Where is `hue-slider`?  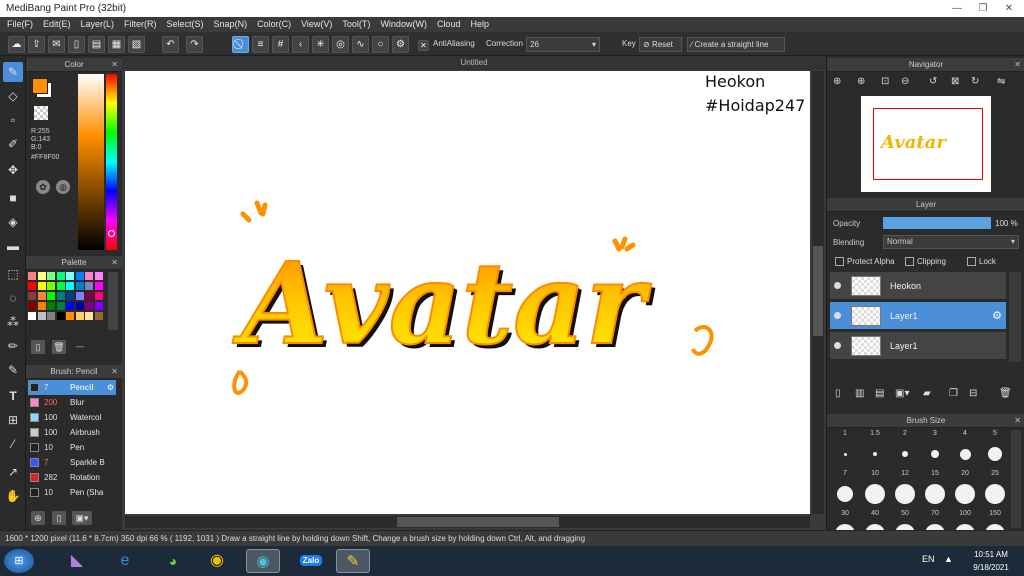
hue-slider is located at coordinates (111, 162).